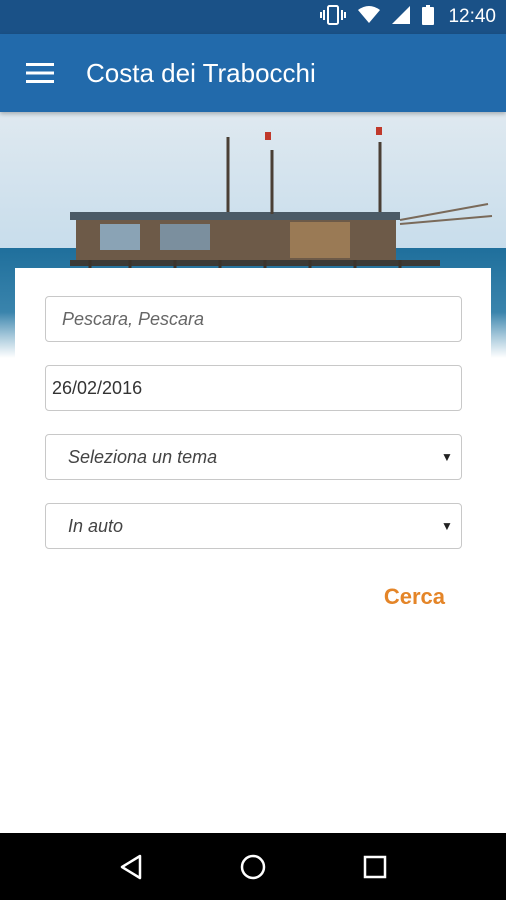  I want to click on location-field-container, so click(253, 319).